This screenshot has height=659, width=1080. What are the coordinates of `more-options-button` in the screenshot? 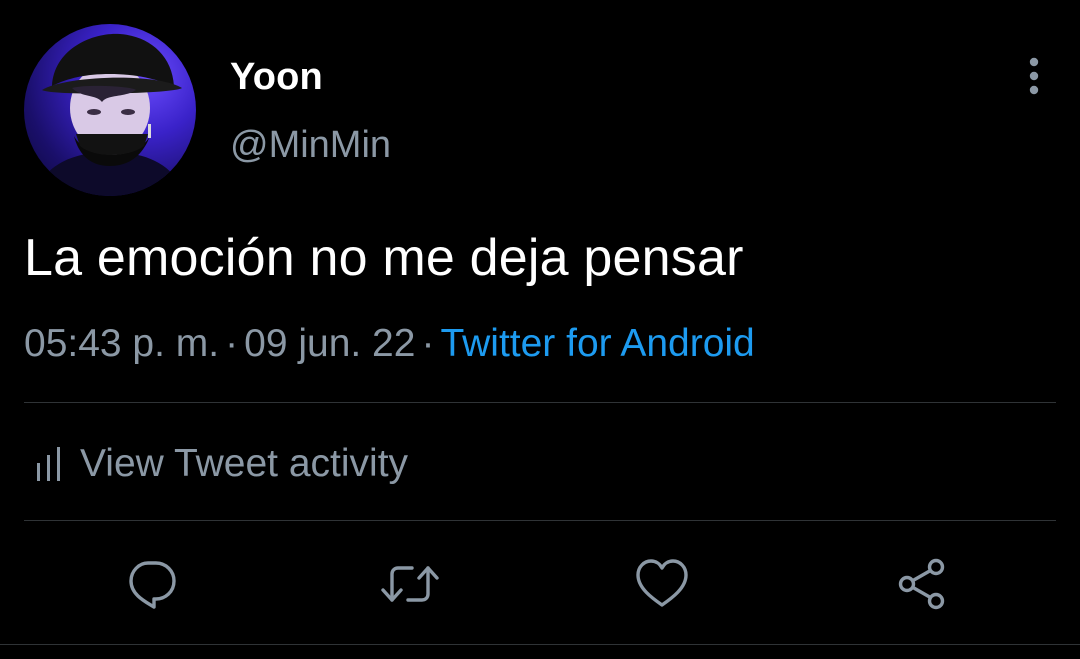 It's located at (1034, 76).